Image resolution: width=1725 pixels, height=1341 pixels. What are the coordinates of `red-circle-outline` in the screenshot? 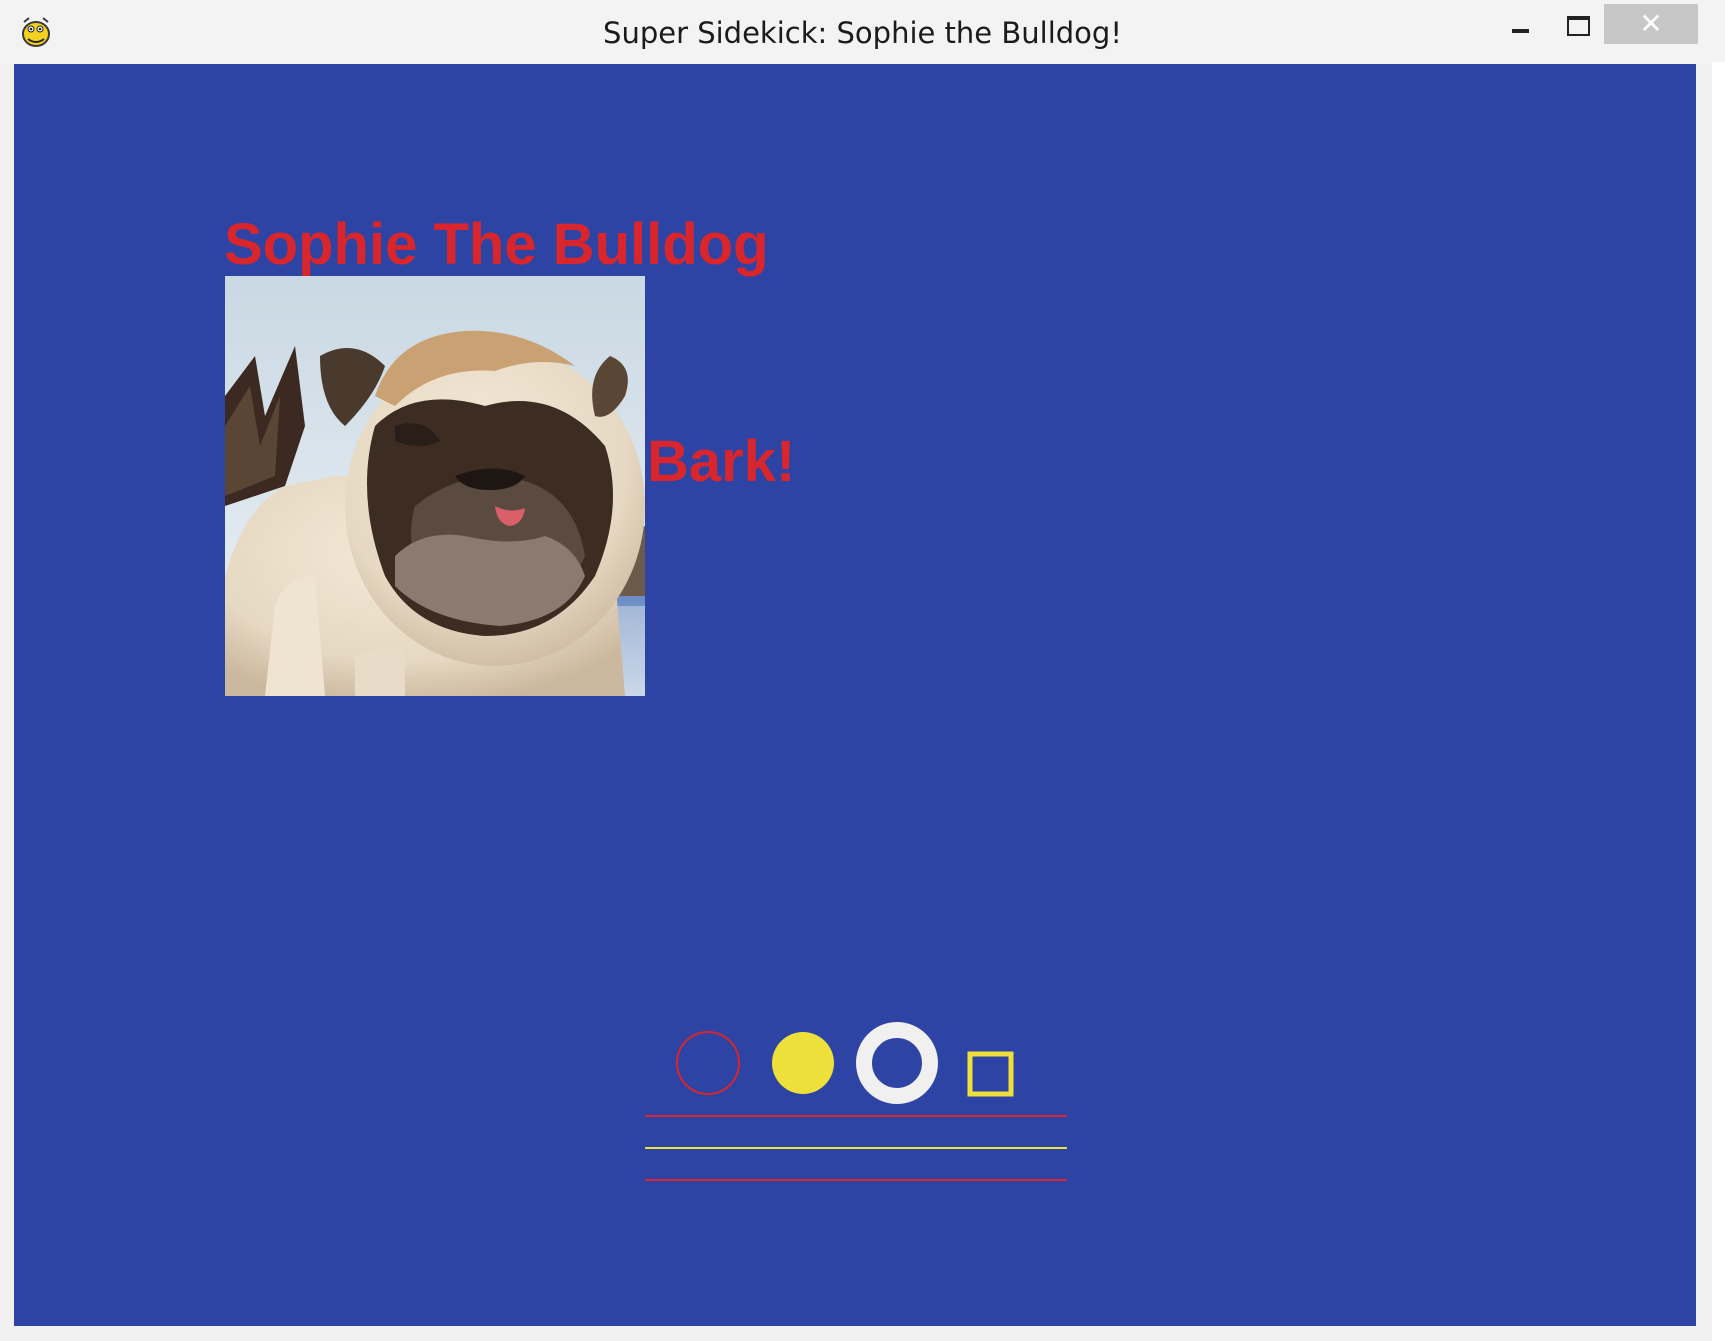 It's located at (708, 1063).